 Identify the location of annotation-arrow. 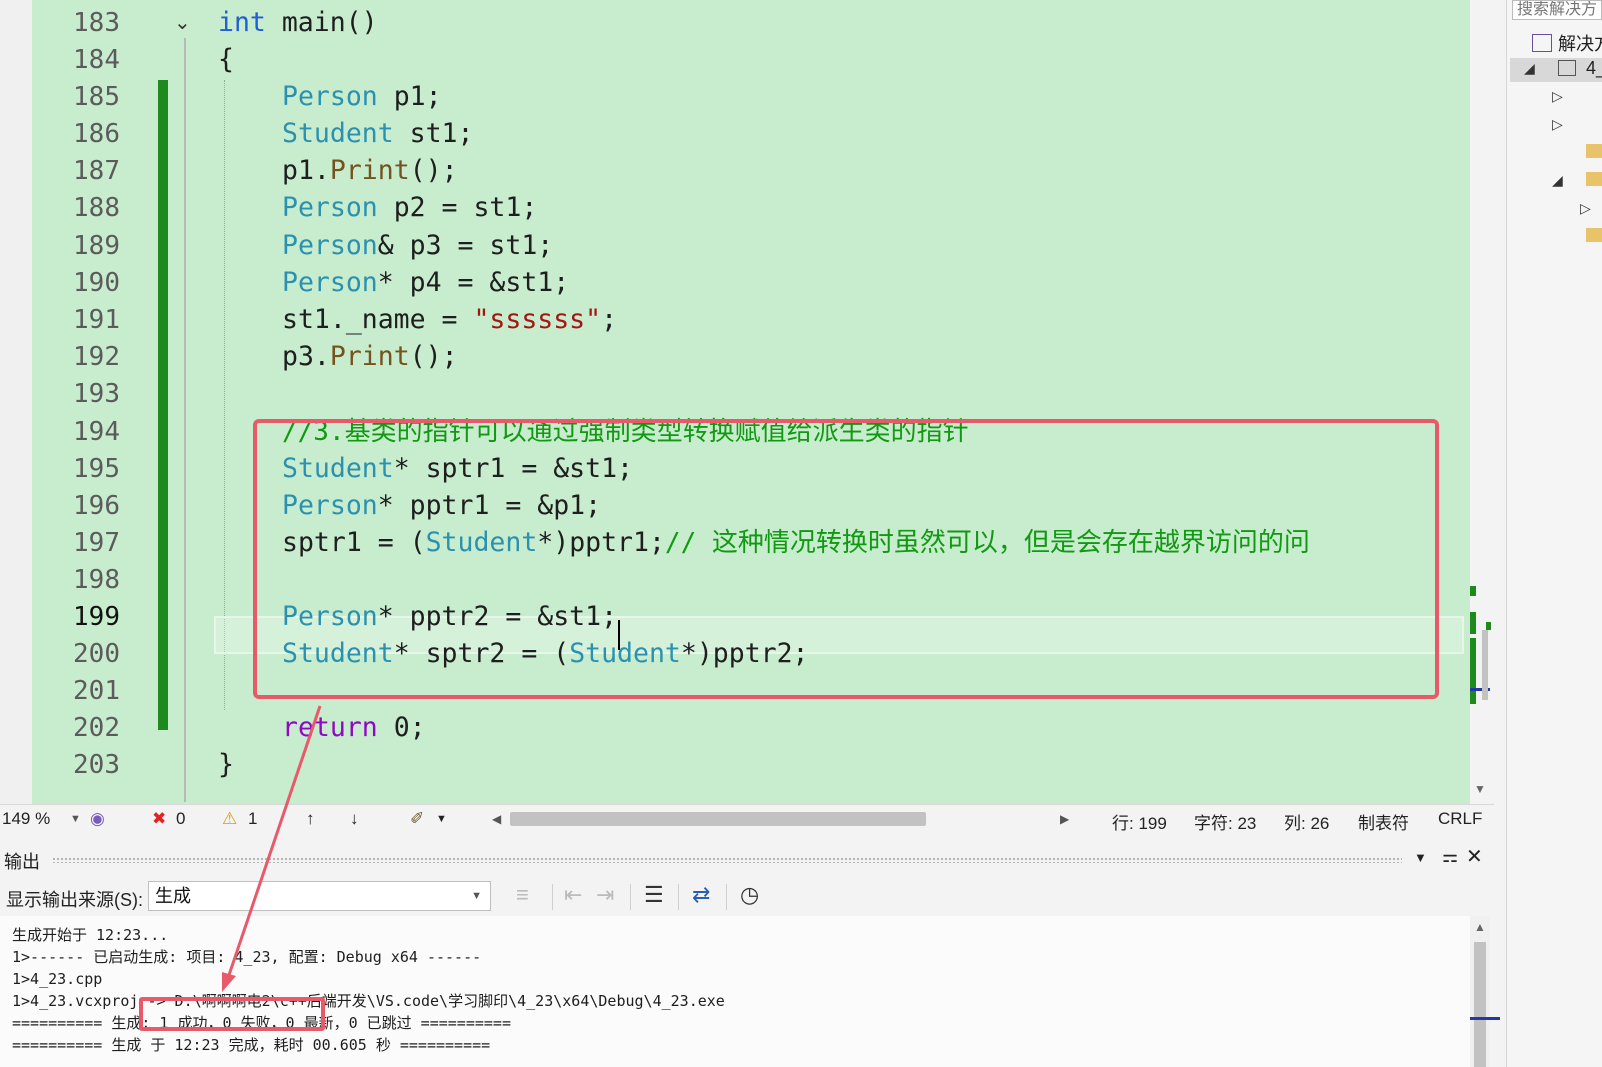
(272, 848).